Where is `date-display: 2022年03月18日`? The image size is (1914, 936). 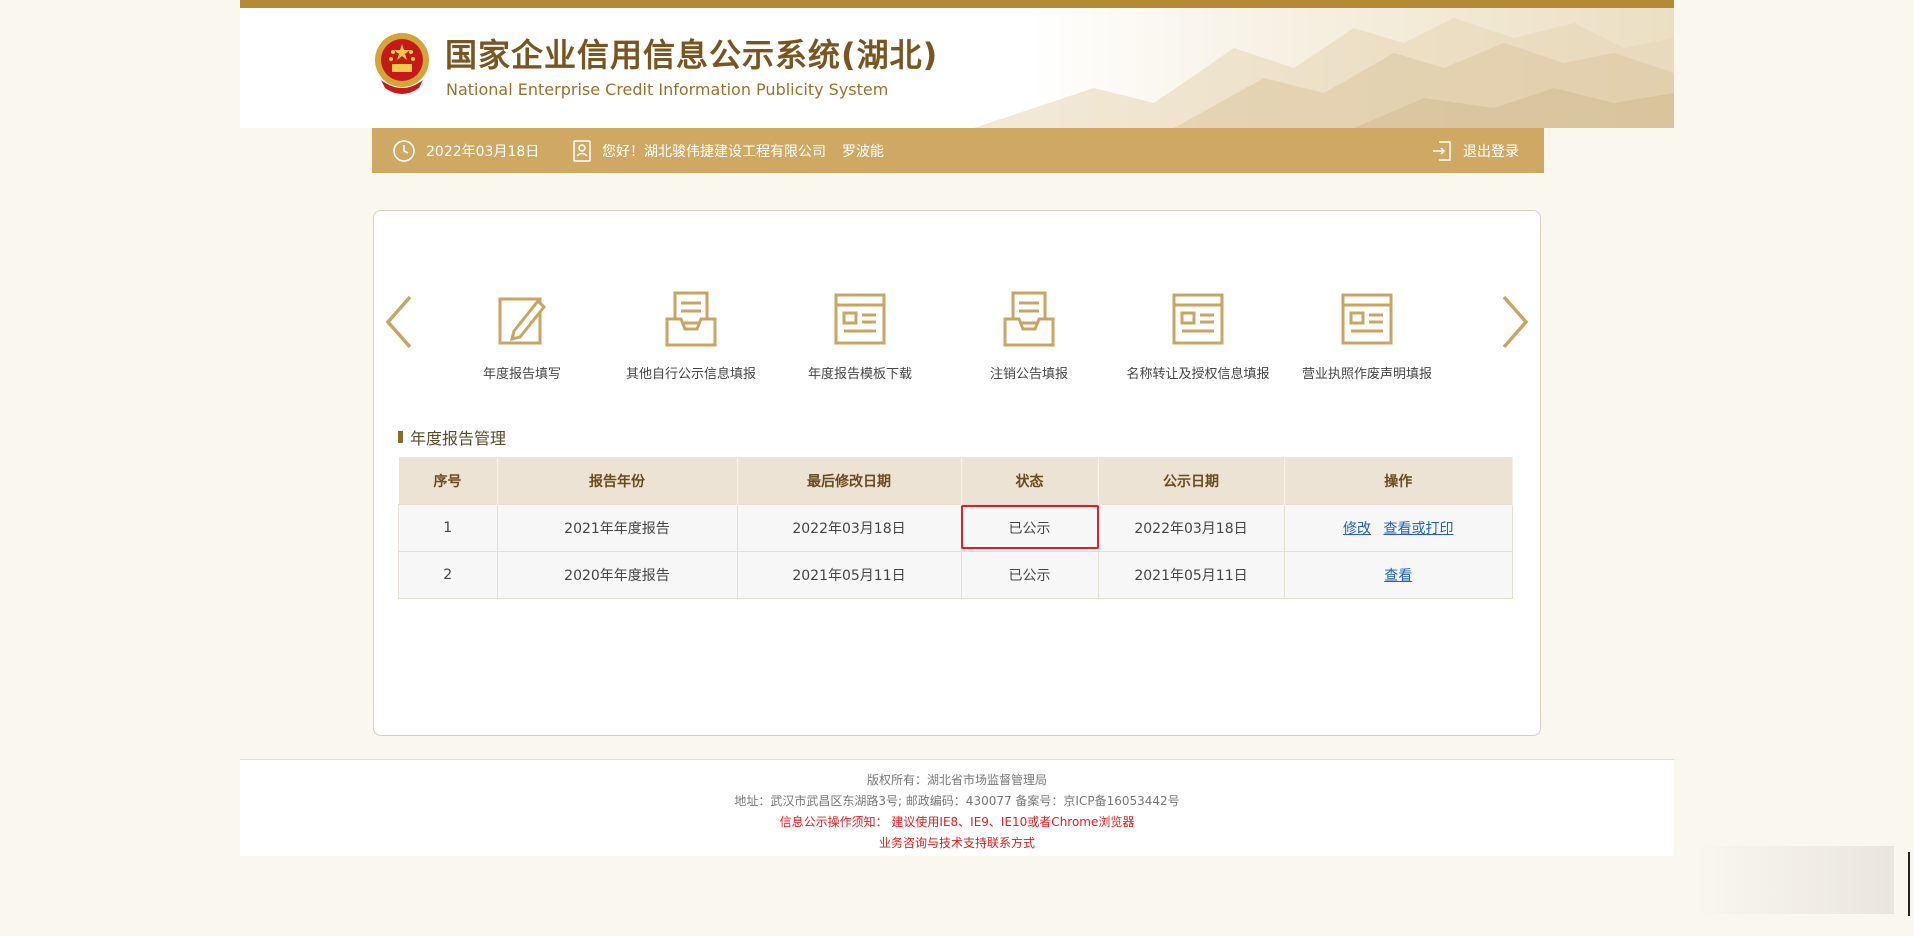 date-display: 2022年03月18日 is located at coordinates (465, 150).